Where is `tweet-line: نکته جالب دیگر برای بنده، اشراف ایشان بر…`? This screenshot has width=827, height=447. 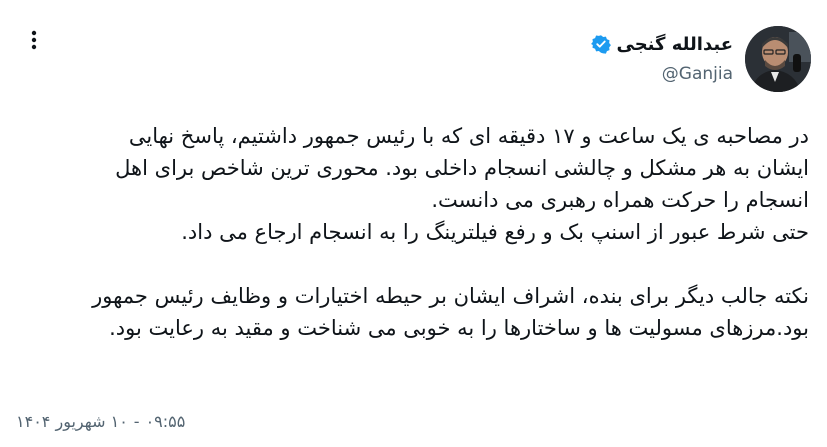
tweet-line: نکته جالب دیگر برای بنده، اشراف ایشان بر… is located at coordinates (450, 296).